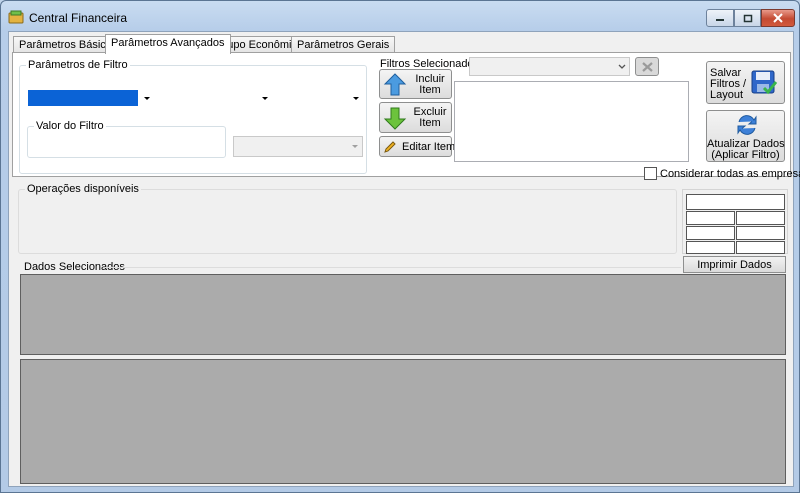 Image resolution: width=800 pixels, height=493 pixels. I want to click on filtros-combo, so click(549, 66).